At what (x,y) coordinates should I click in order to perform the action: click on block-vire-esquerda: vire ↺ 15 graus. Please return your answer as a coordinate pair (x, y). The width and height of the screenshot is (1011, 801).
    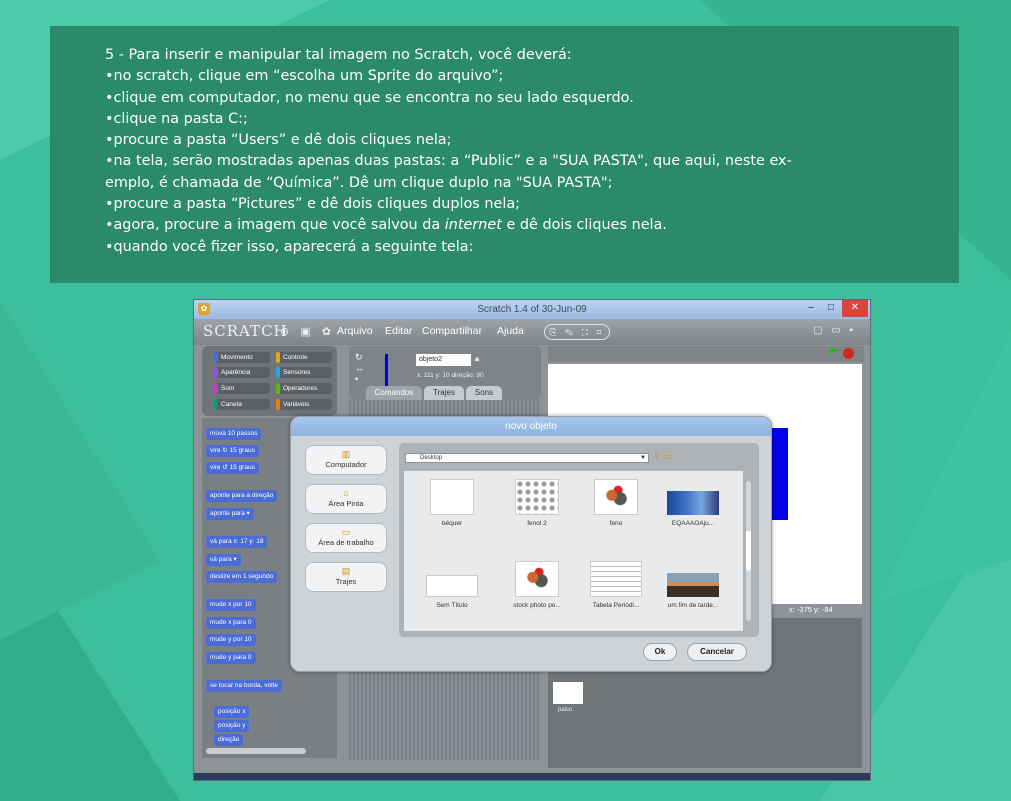
    Looking at the image, I should click on (232, 468).